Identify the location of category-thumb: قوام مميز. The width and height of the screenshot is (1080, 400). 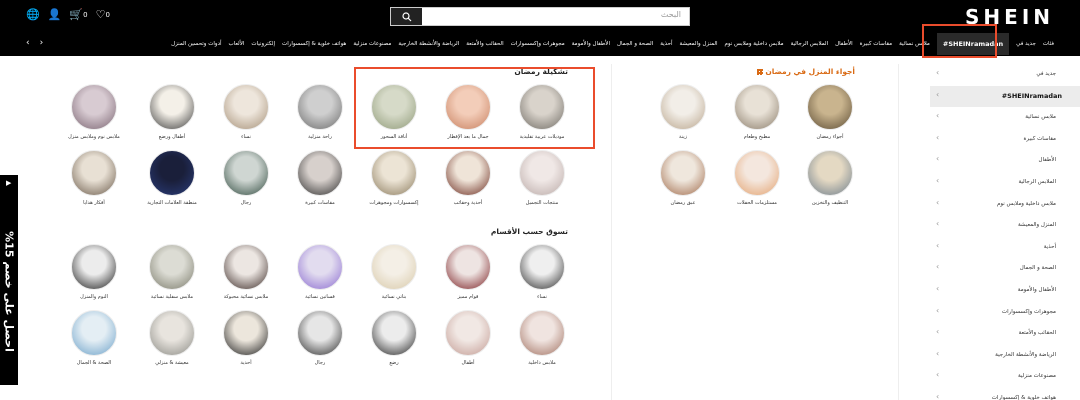
(468, 272).